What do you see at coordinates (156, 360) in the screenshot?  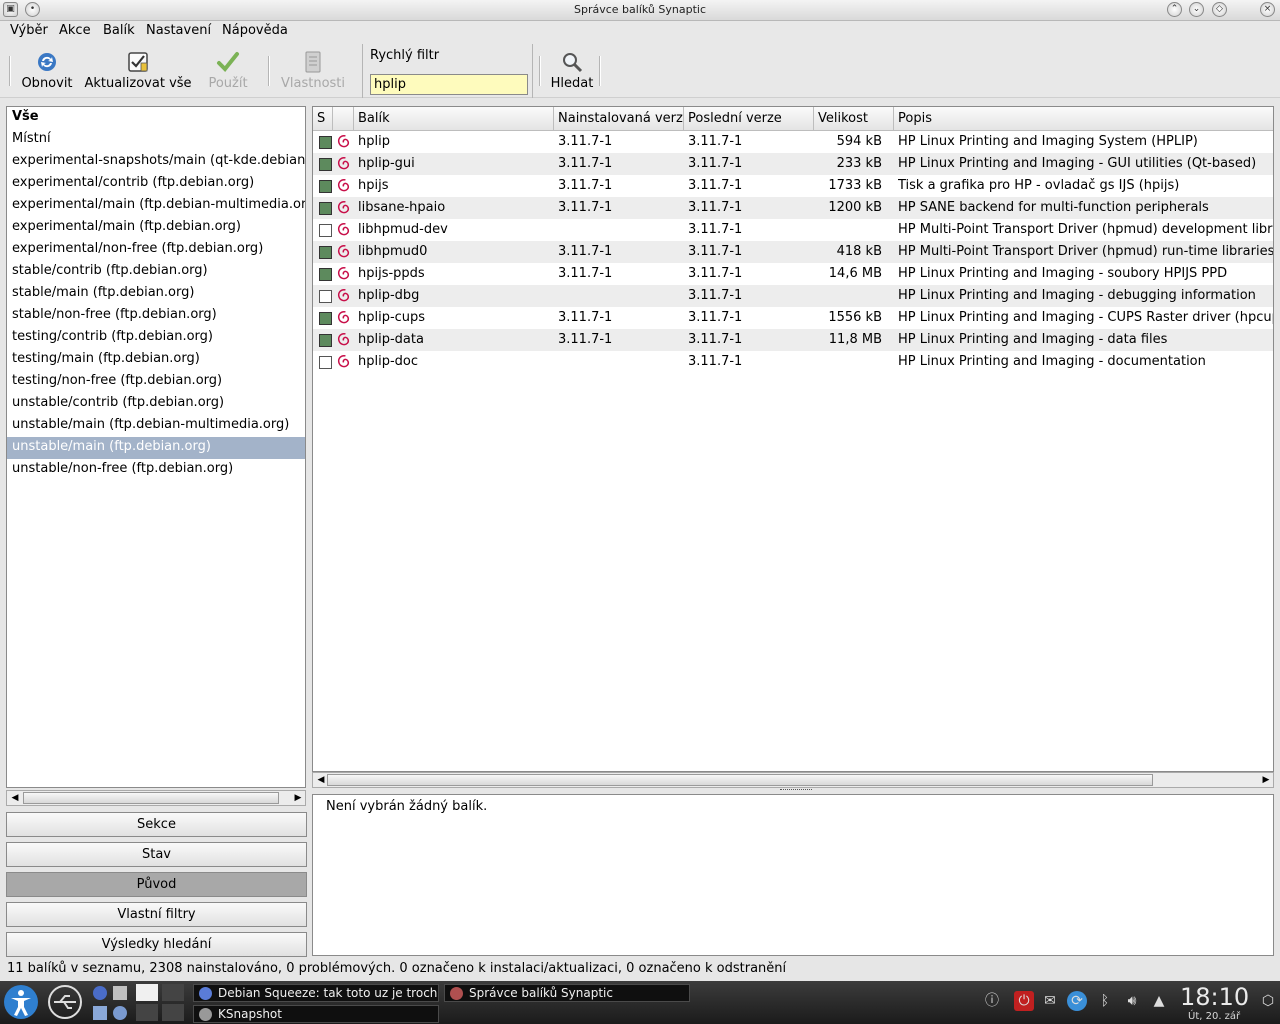 I see `origin-item: testing/main (ftp.debian.org)` at bounding box center [156, 360].